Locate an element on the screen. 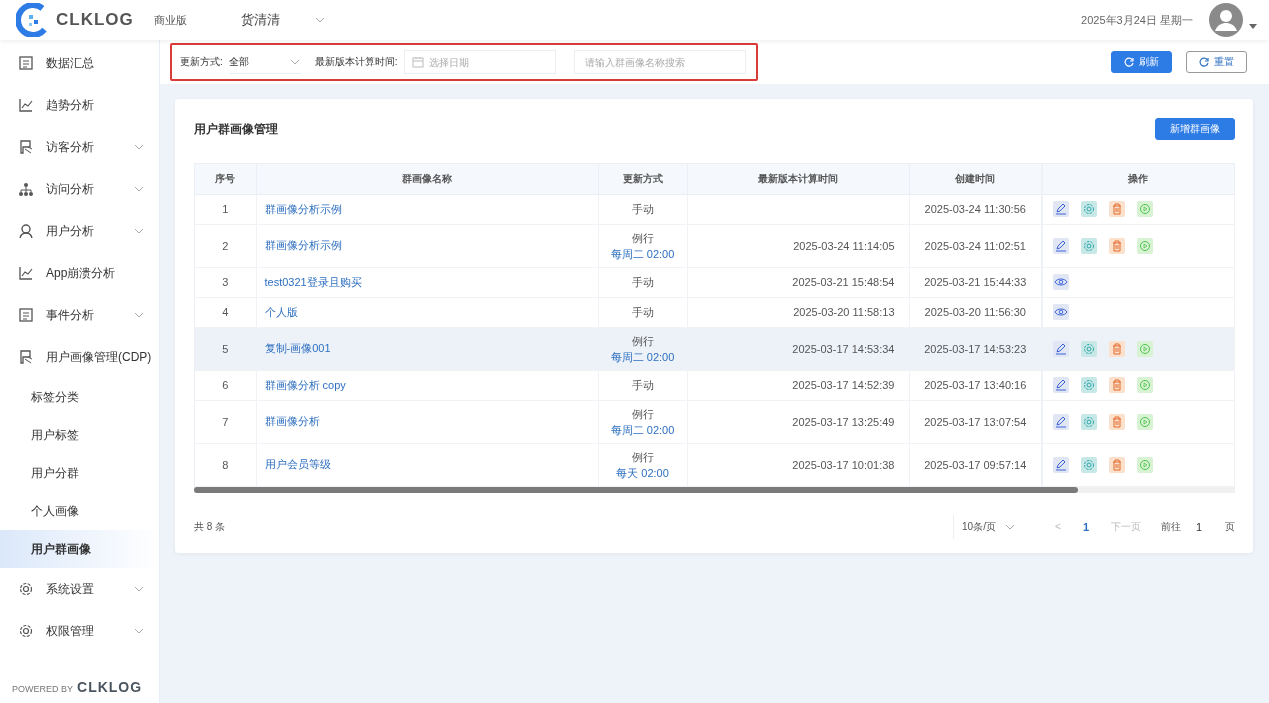 This screenshot has height=703, width=1269. schedule-text: 每天 02:00 is located at coordinates (642, 473).